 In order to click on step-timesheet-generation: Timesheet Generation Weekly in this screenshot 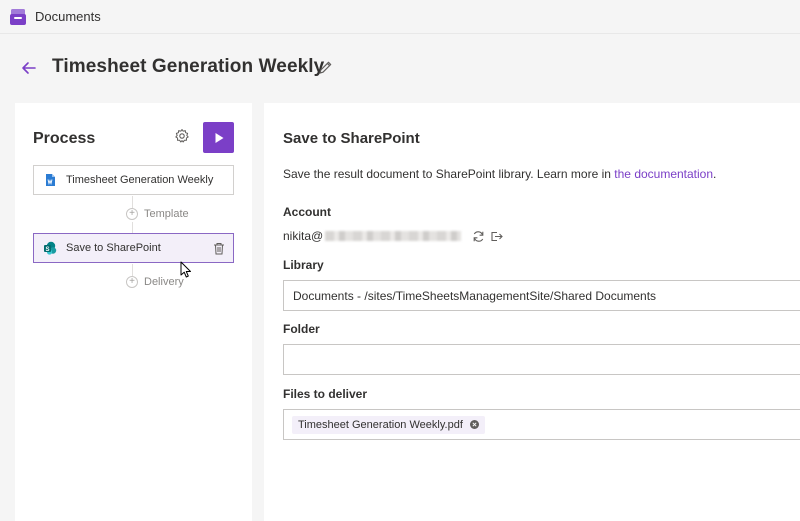, I will do `click(133, 180)`.